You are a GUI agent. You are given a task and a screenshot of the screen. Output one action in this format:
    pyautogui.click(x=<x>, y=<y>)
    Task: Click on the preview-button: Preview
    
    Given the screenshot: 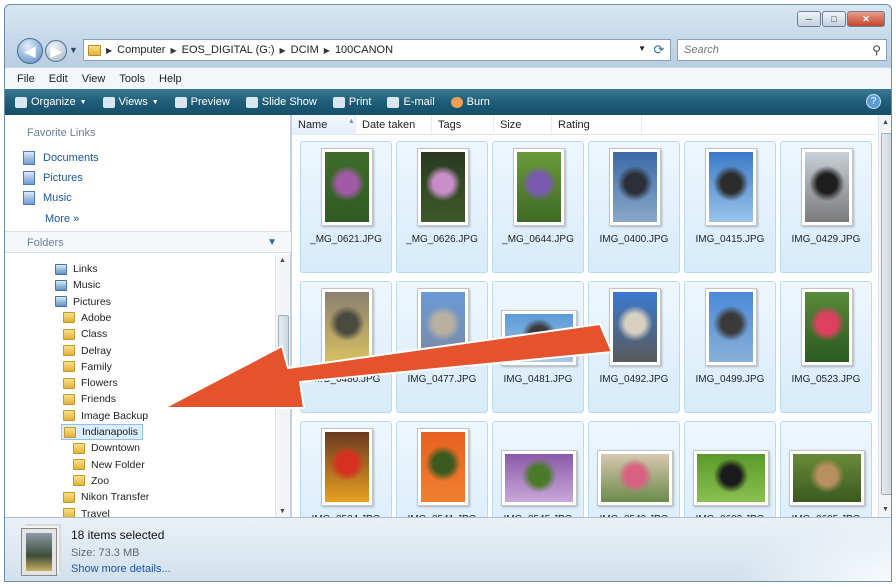 What is the action you would take?
    pyautogui.click(x=202, y=102)
    